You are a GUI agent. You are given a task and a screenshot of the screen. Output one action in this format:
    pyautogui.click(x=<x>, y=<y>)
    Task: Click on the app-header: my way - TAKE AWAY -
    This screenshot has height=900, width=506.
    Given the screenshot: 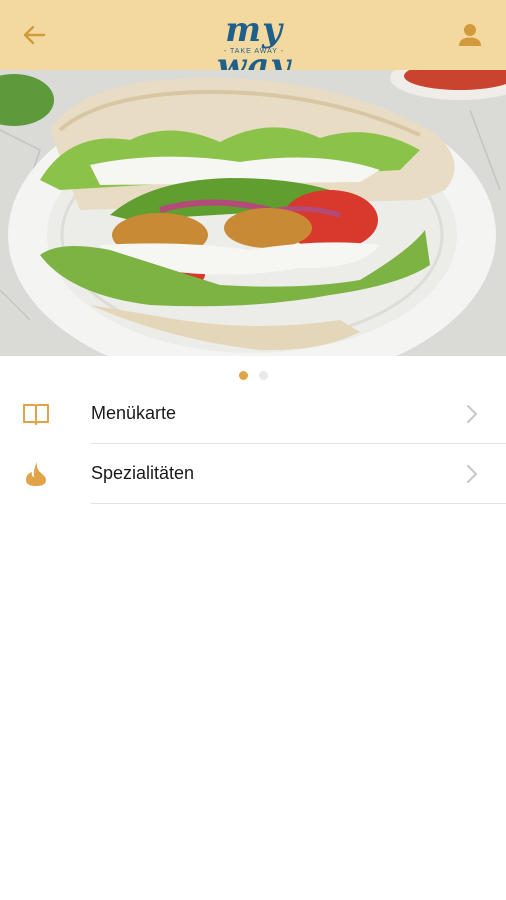 What is the action you would take?
    pyautogui.click(x=253, y=42)
    